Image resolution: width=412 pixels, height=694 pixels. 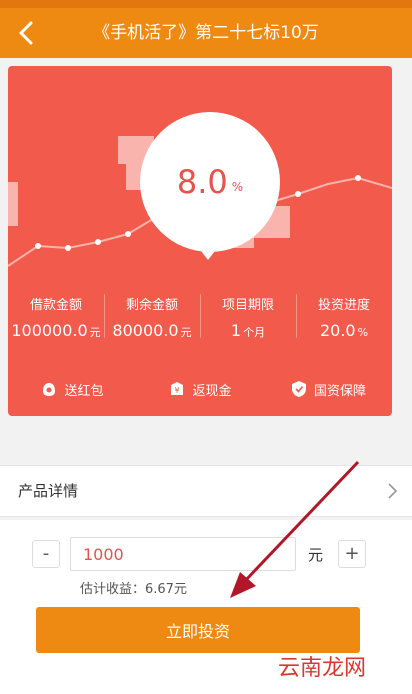 I want to click on red-envelope-icon, so click(x=49, y=389).